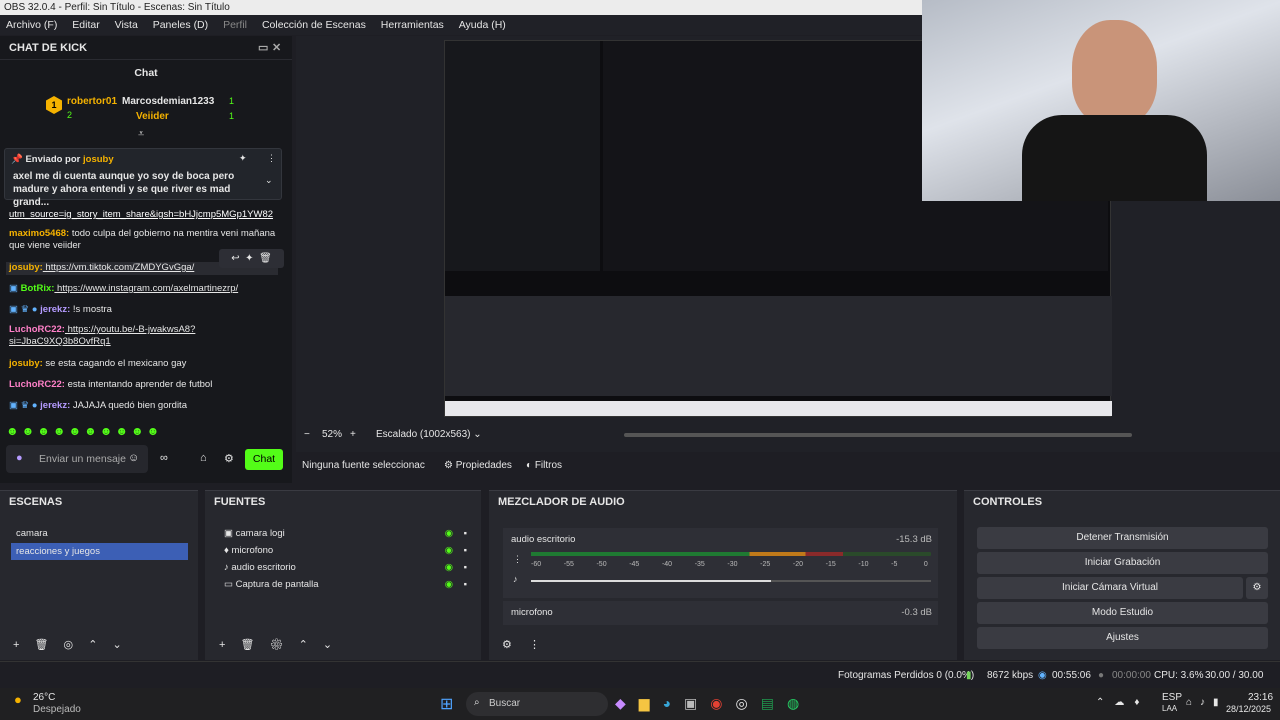  I want to click on message-user: BotRix:, so click(38, 288).